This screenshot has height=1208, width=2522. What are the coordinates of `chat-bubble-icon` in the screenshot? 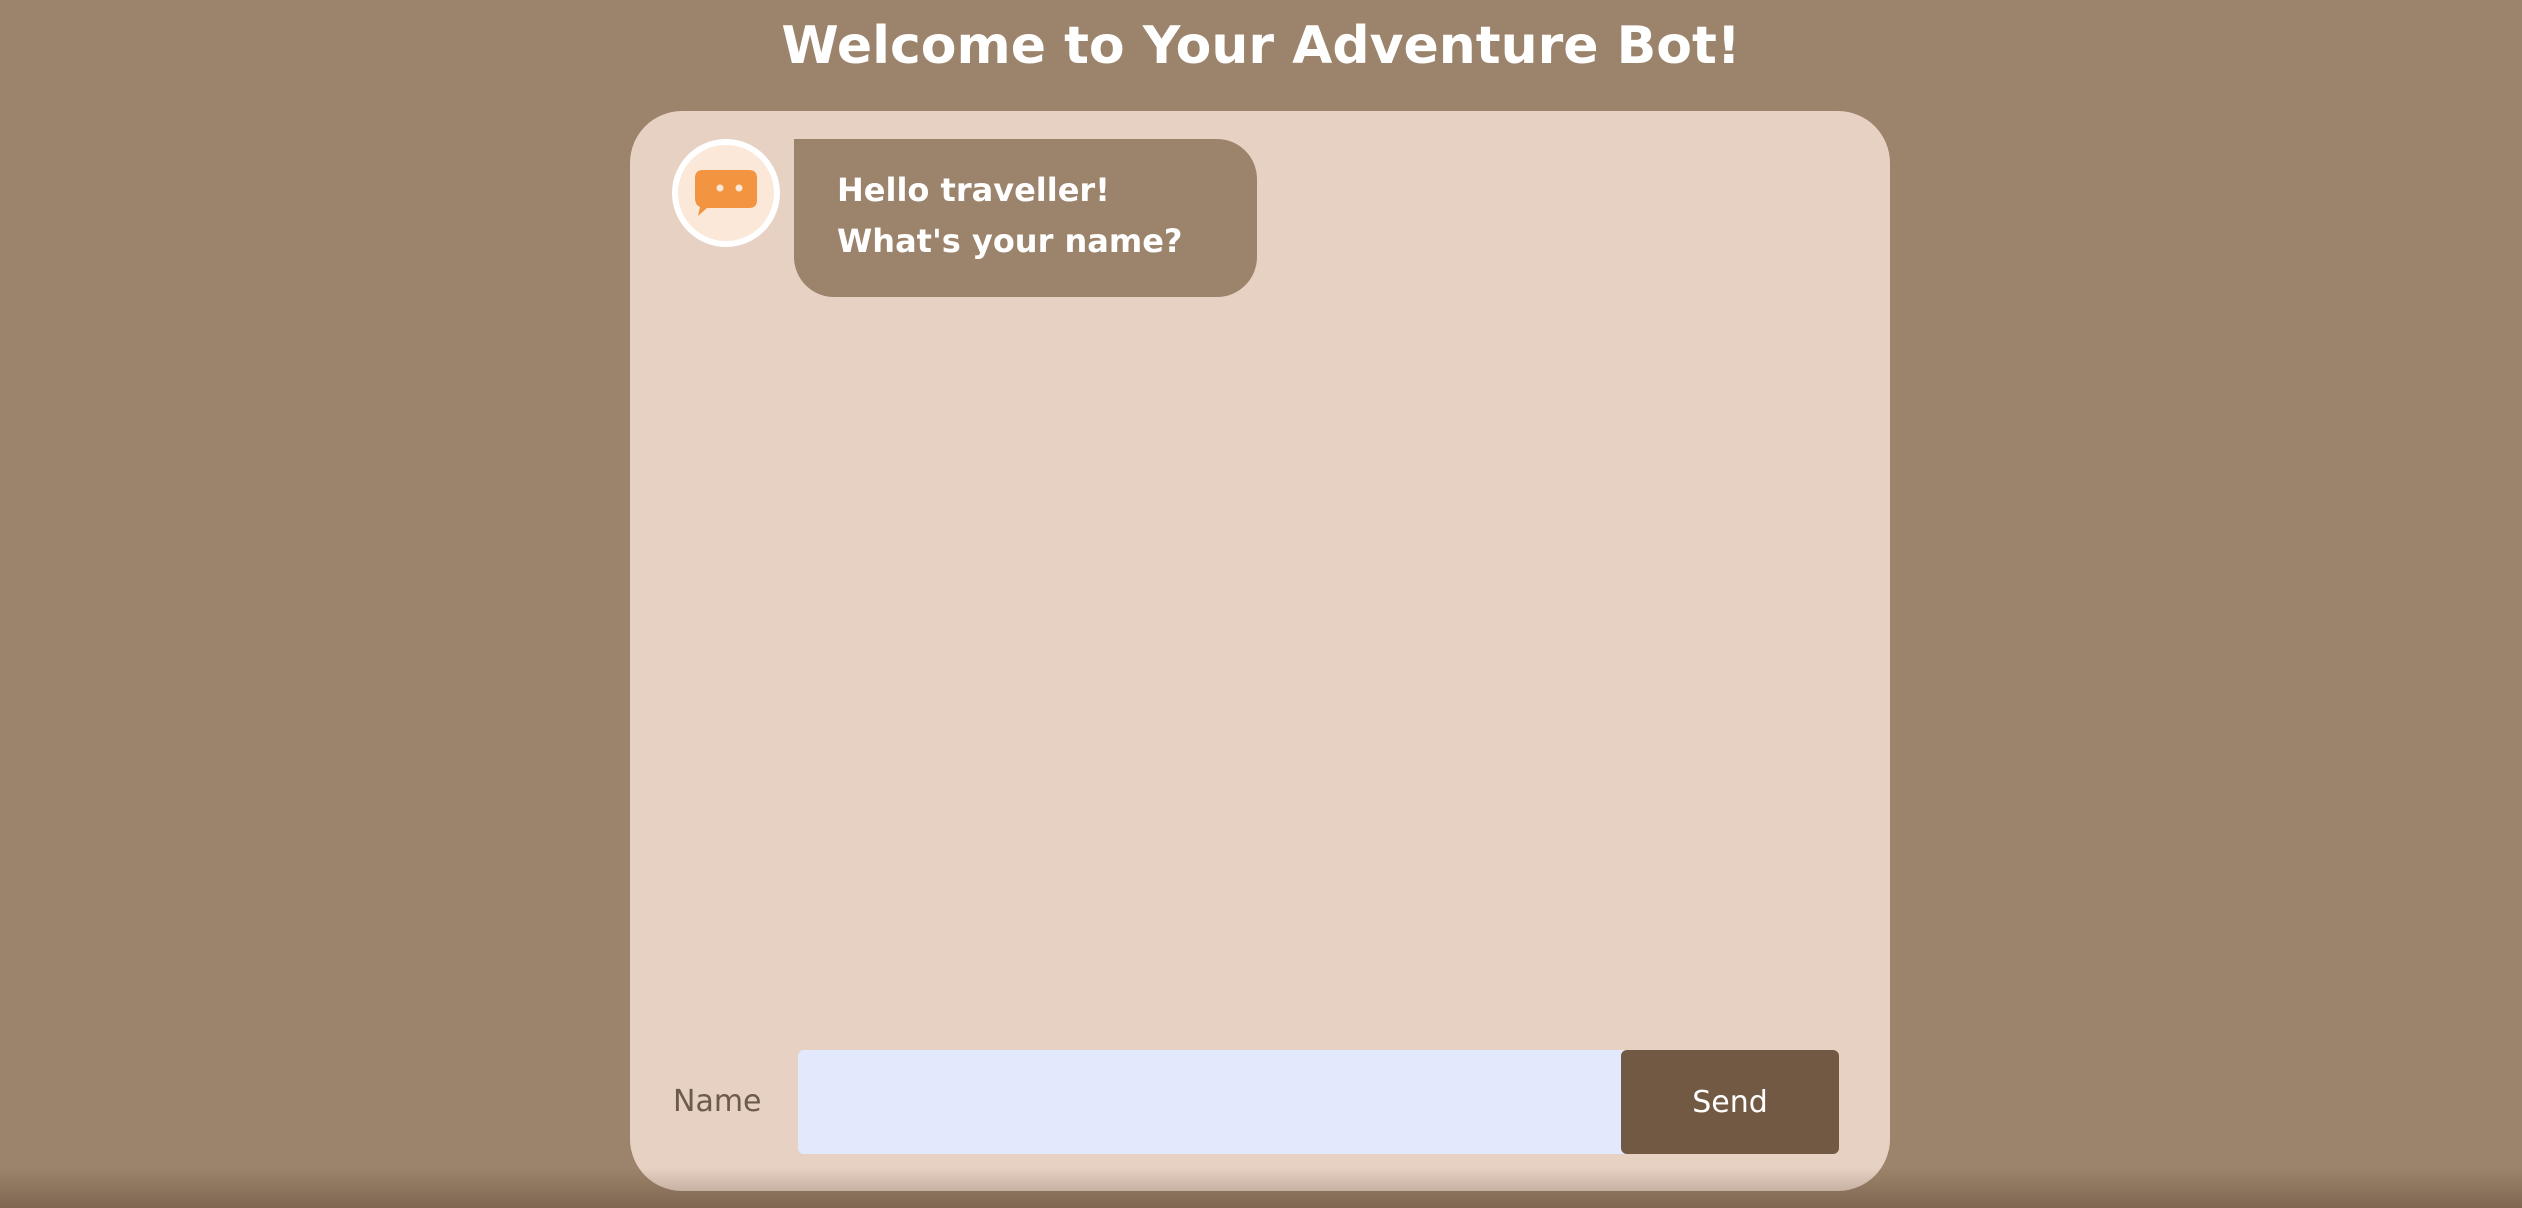 It's located at (726, 193).